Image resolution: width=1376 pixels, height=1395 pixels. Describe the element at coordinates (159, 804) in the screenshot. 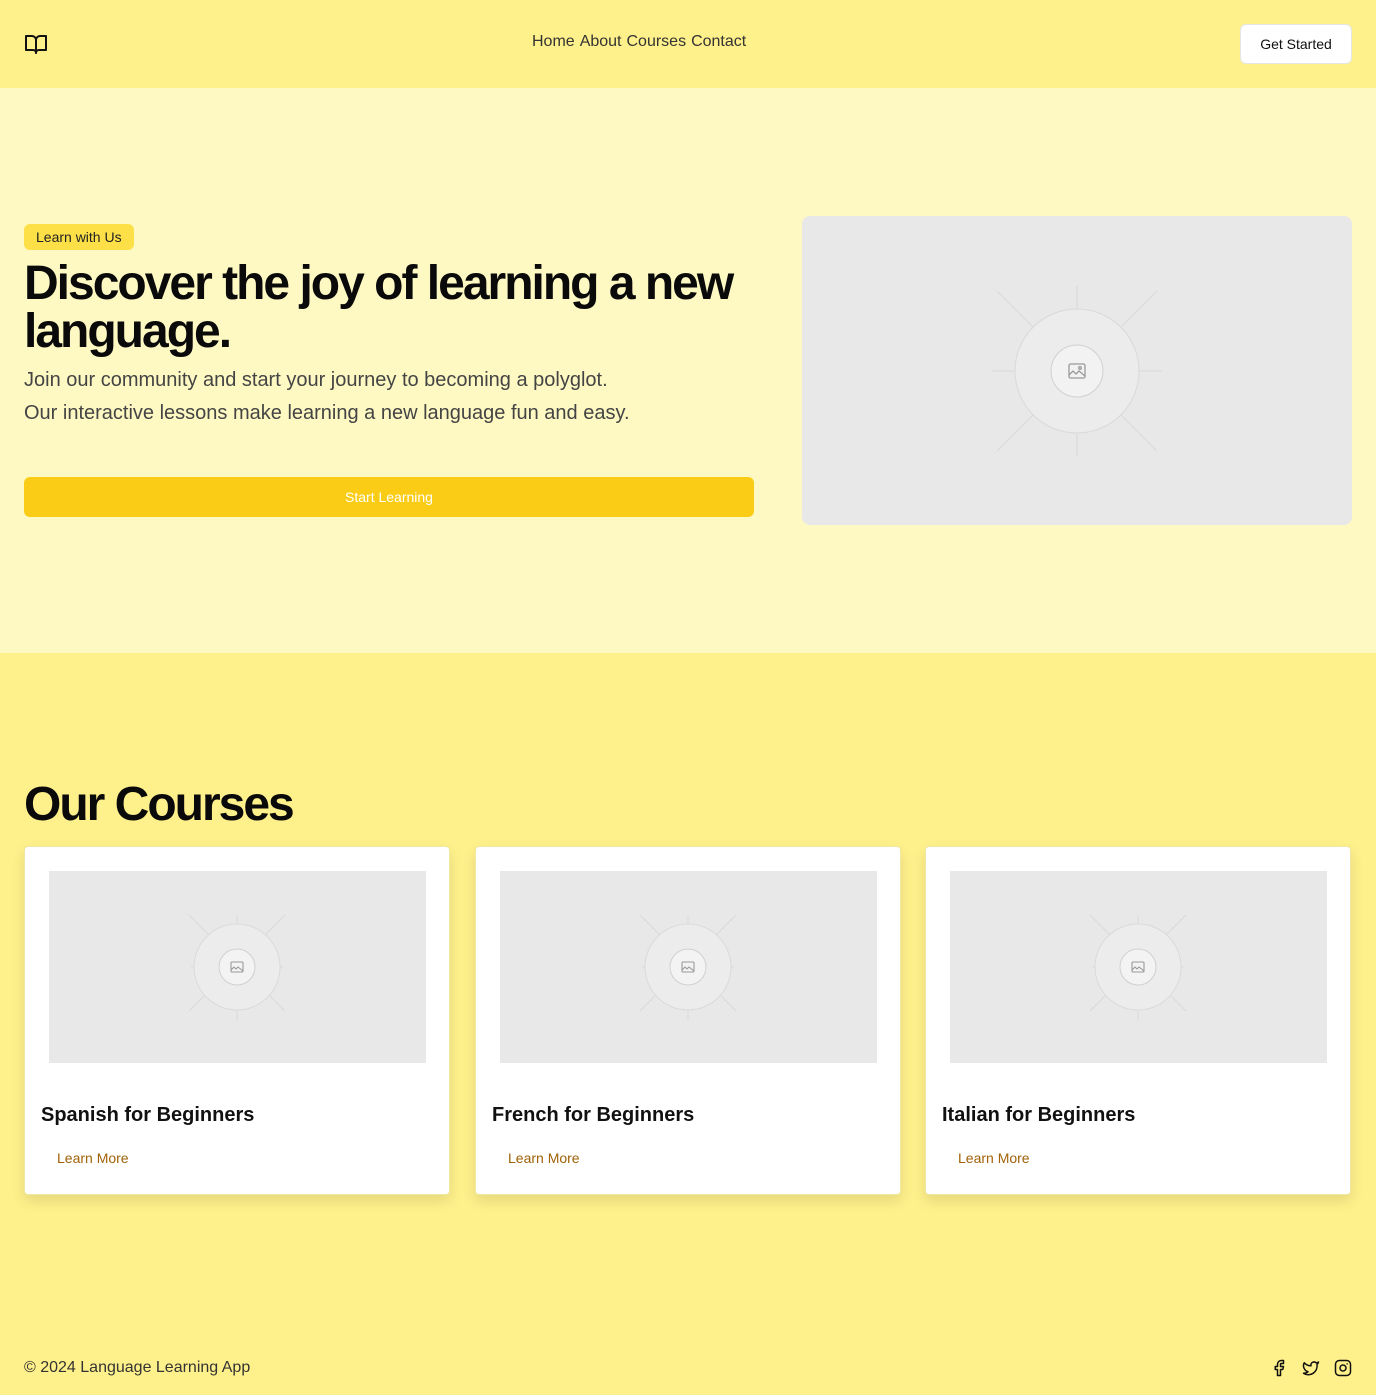

I see `courses-title: Our Courses` at that location.